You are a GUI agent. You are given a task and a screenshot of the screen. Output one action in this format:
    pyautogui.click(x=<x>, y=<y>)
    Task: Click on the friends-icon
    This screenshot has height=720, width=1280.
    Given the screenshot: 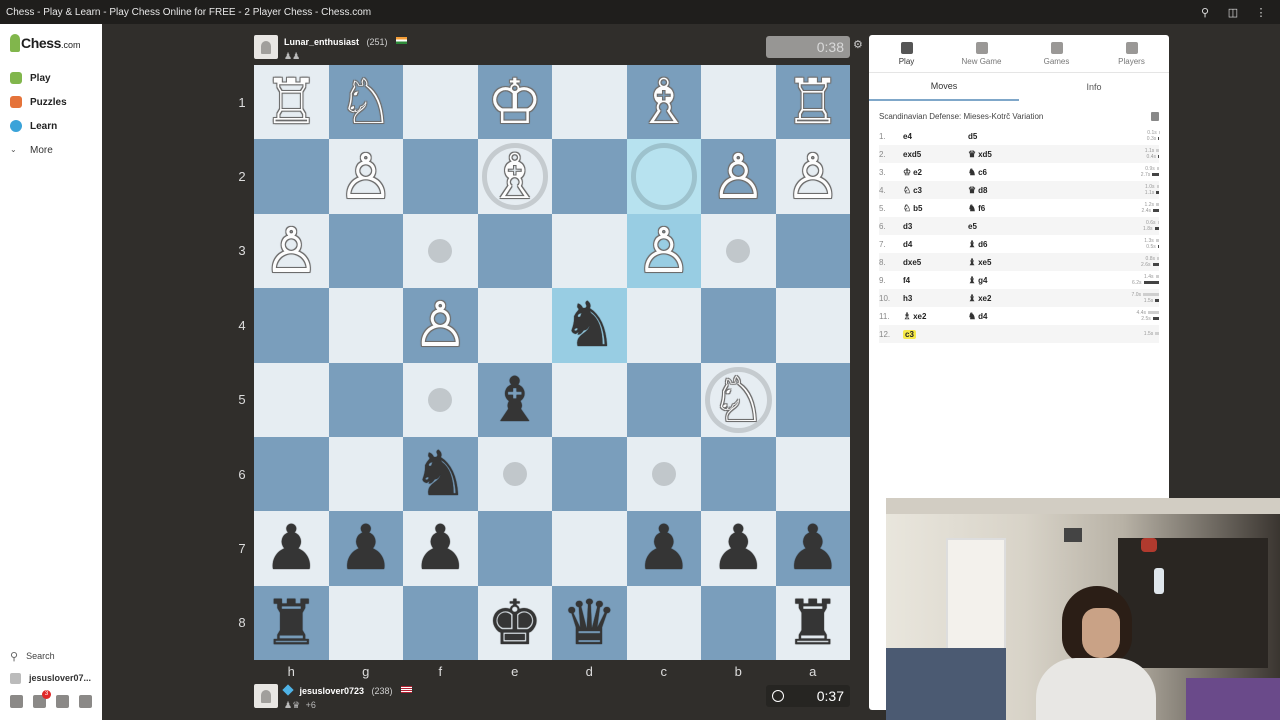 What is the action you would take?
    pyautogui.click(x=16, y=701)
    